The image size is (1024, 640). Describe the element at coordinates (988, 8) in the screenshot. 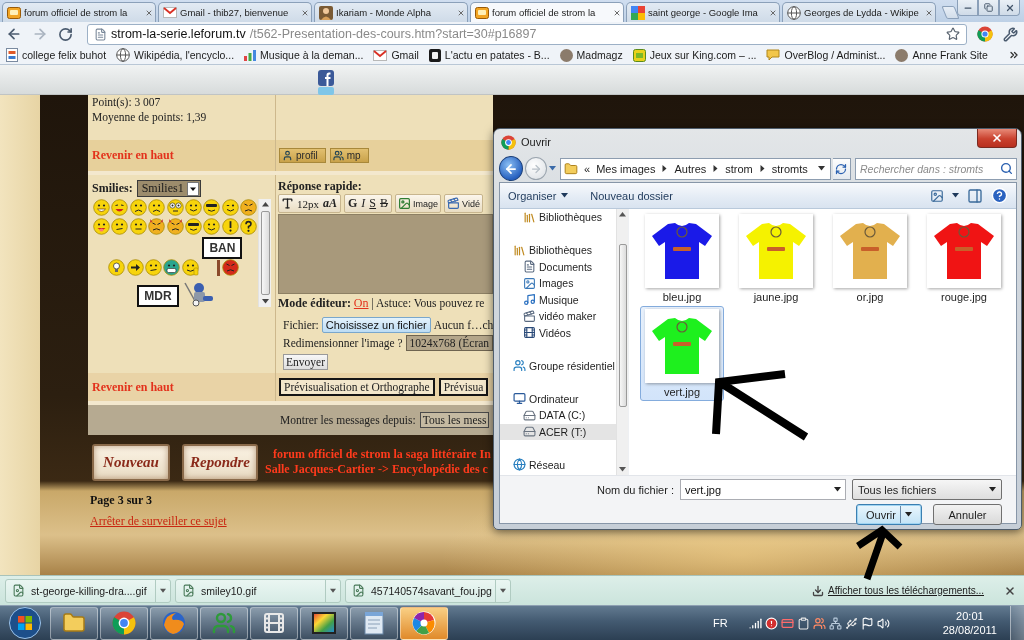

I see `restore-button` at that location.